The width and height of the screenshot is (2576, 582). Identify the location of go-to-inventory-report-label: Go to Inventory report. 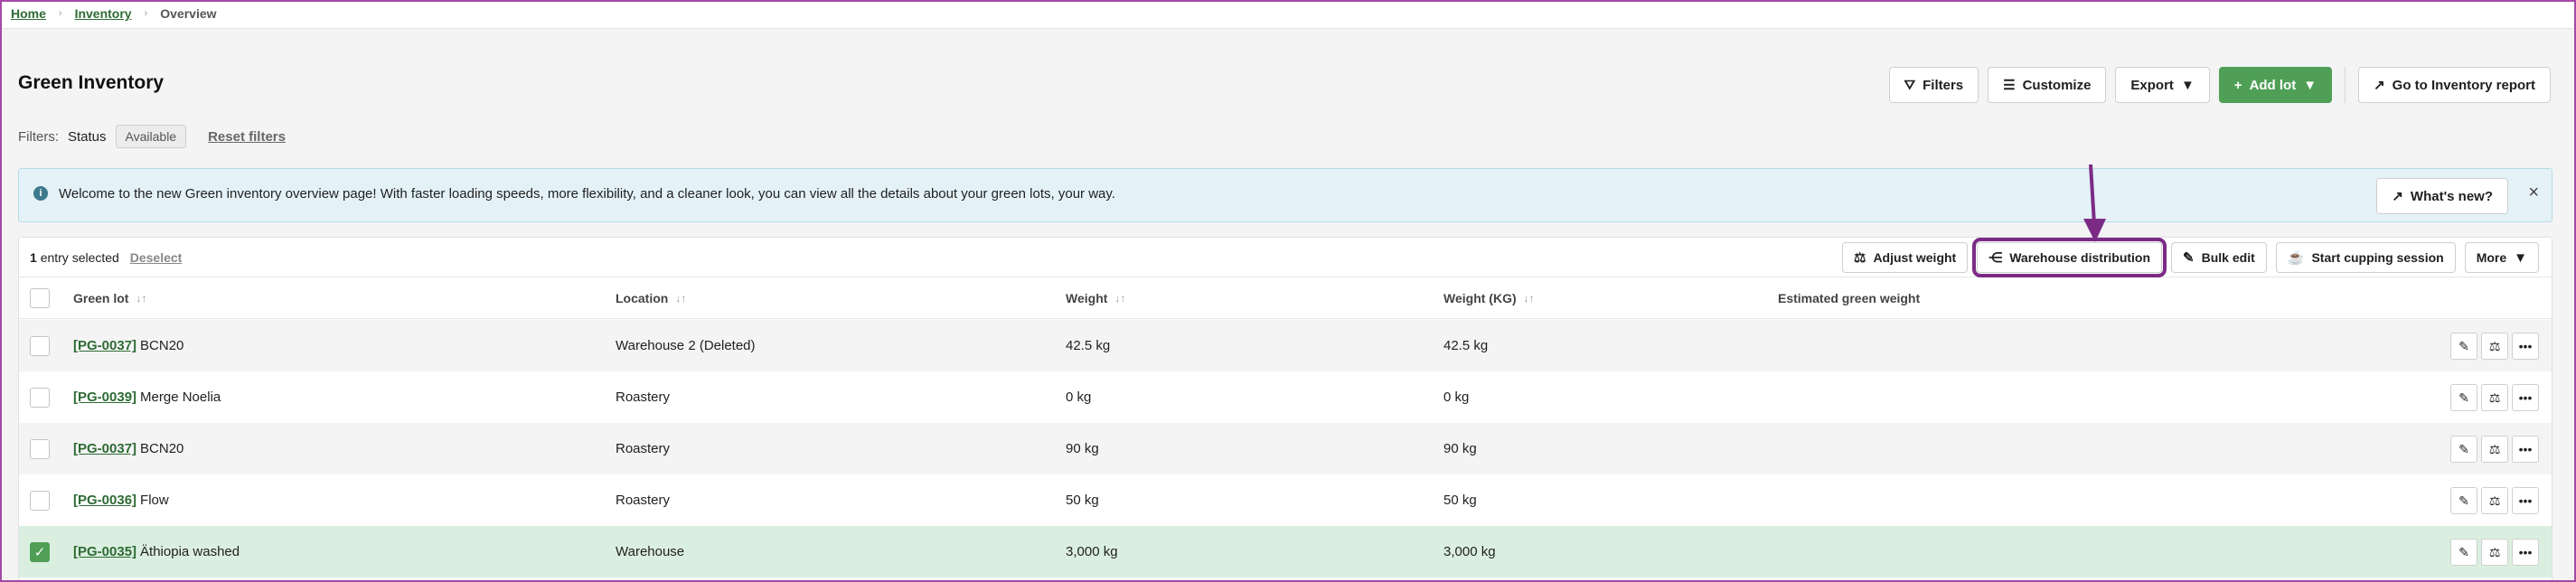
(2463, 85).